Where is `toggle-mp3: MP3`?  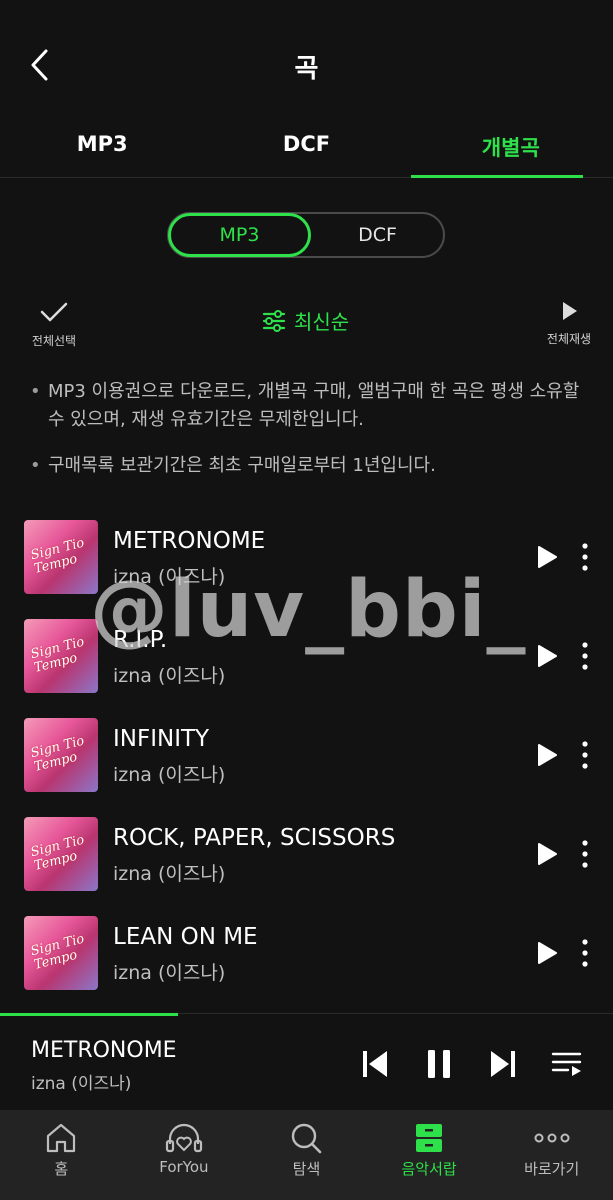 toggle-mp3: MP3 is located at coordinates (239, 235).